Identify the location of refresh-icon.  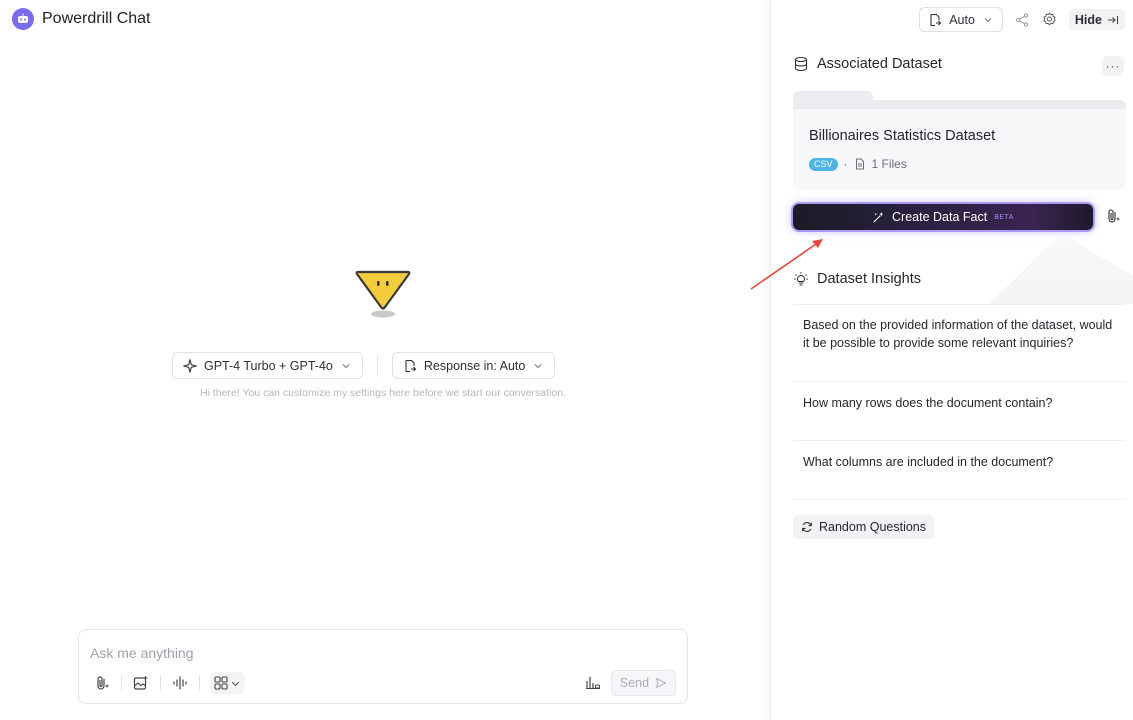
(807, 527).